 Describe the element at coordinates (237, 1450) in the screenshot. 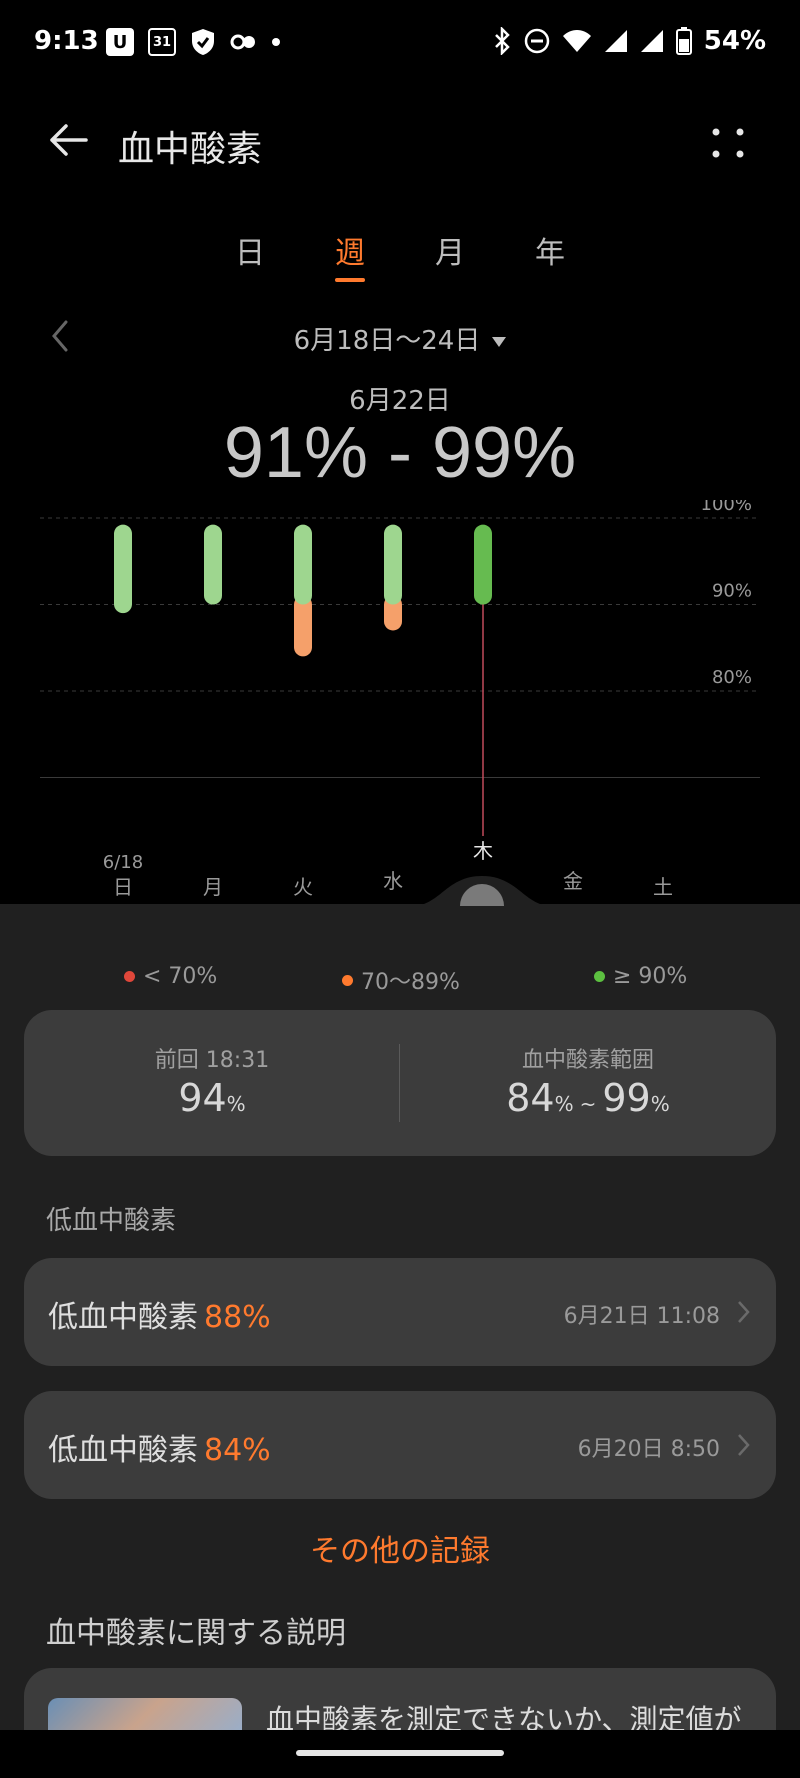

I see `record-percent: 84%` at that location.